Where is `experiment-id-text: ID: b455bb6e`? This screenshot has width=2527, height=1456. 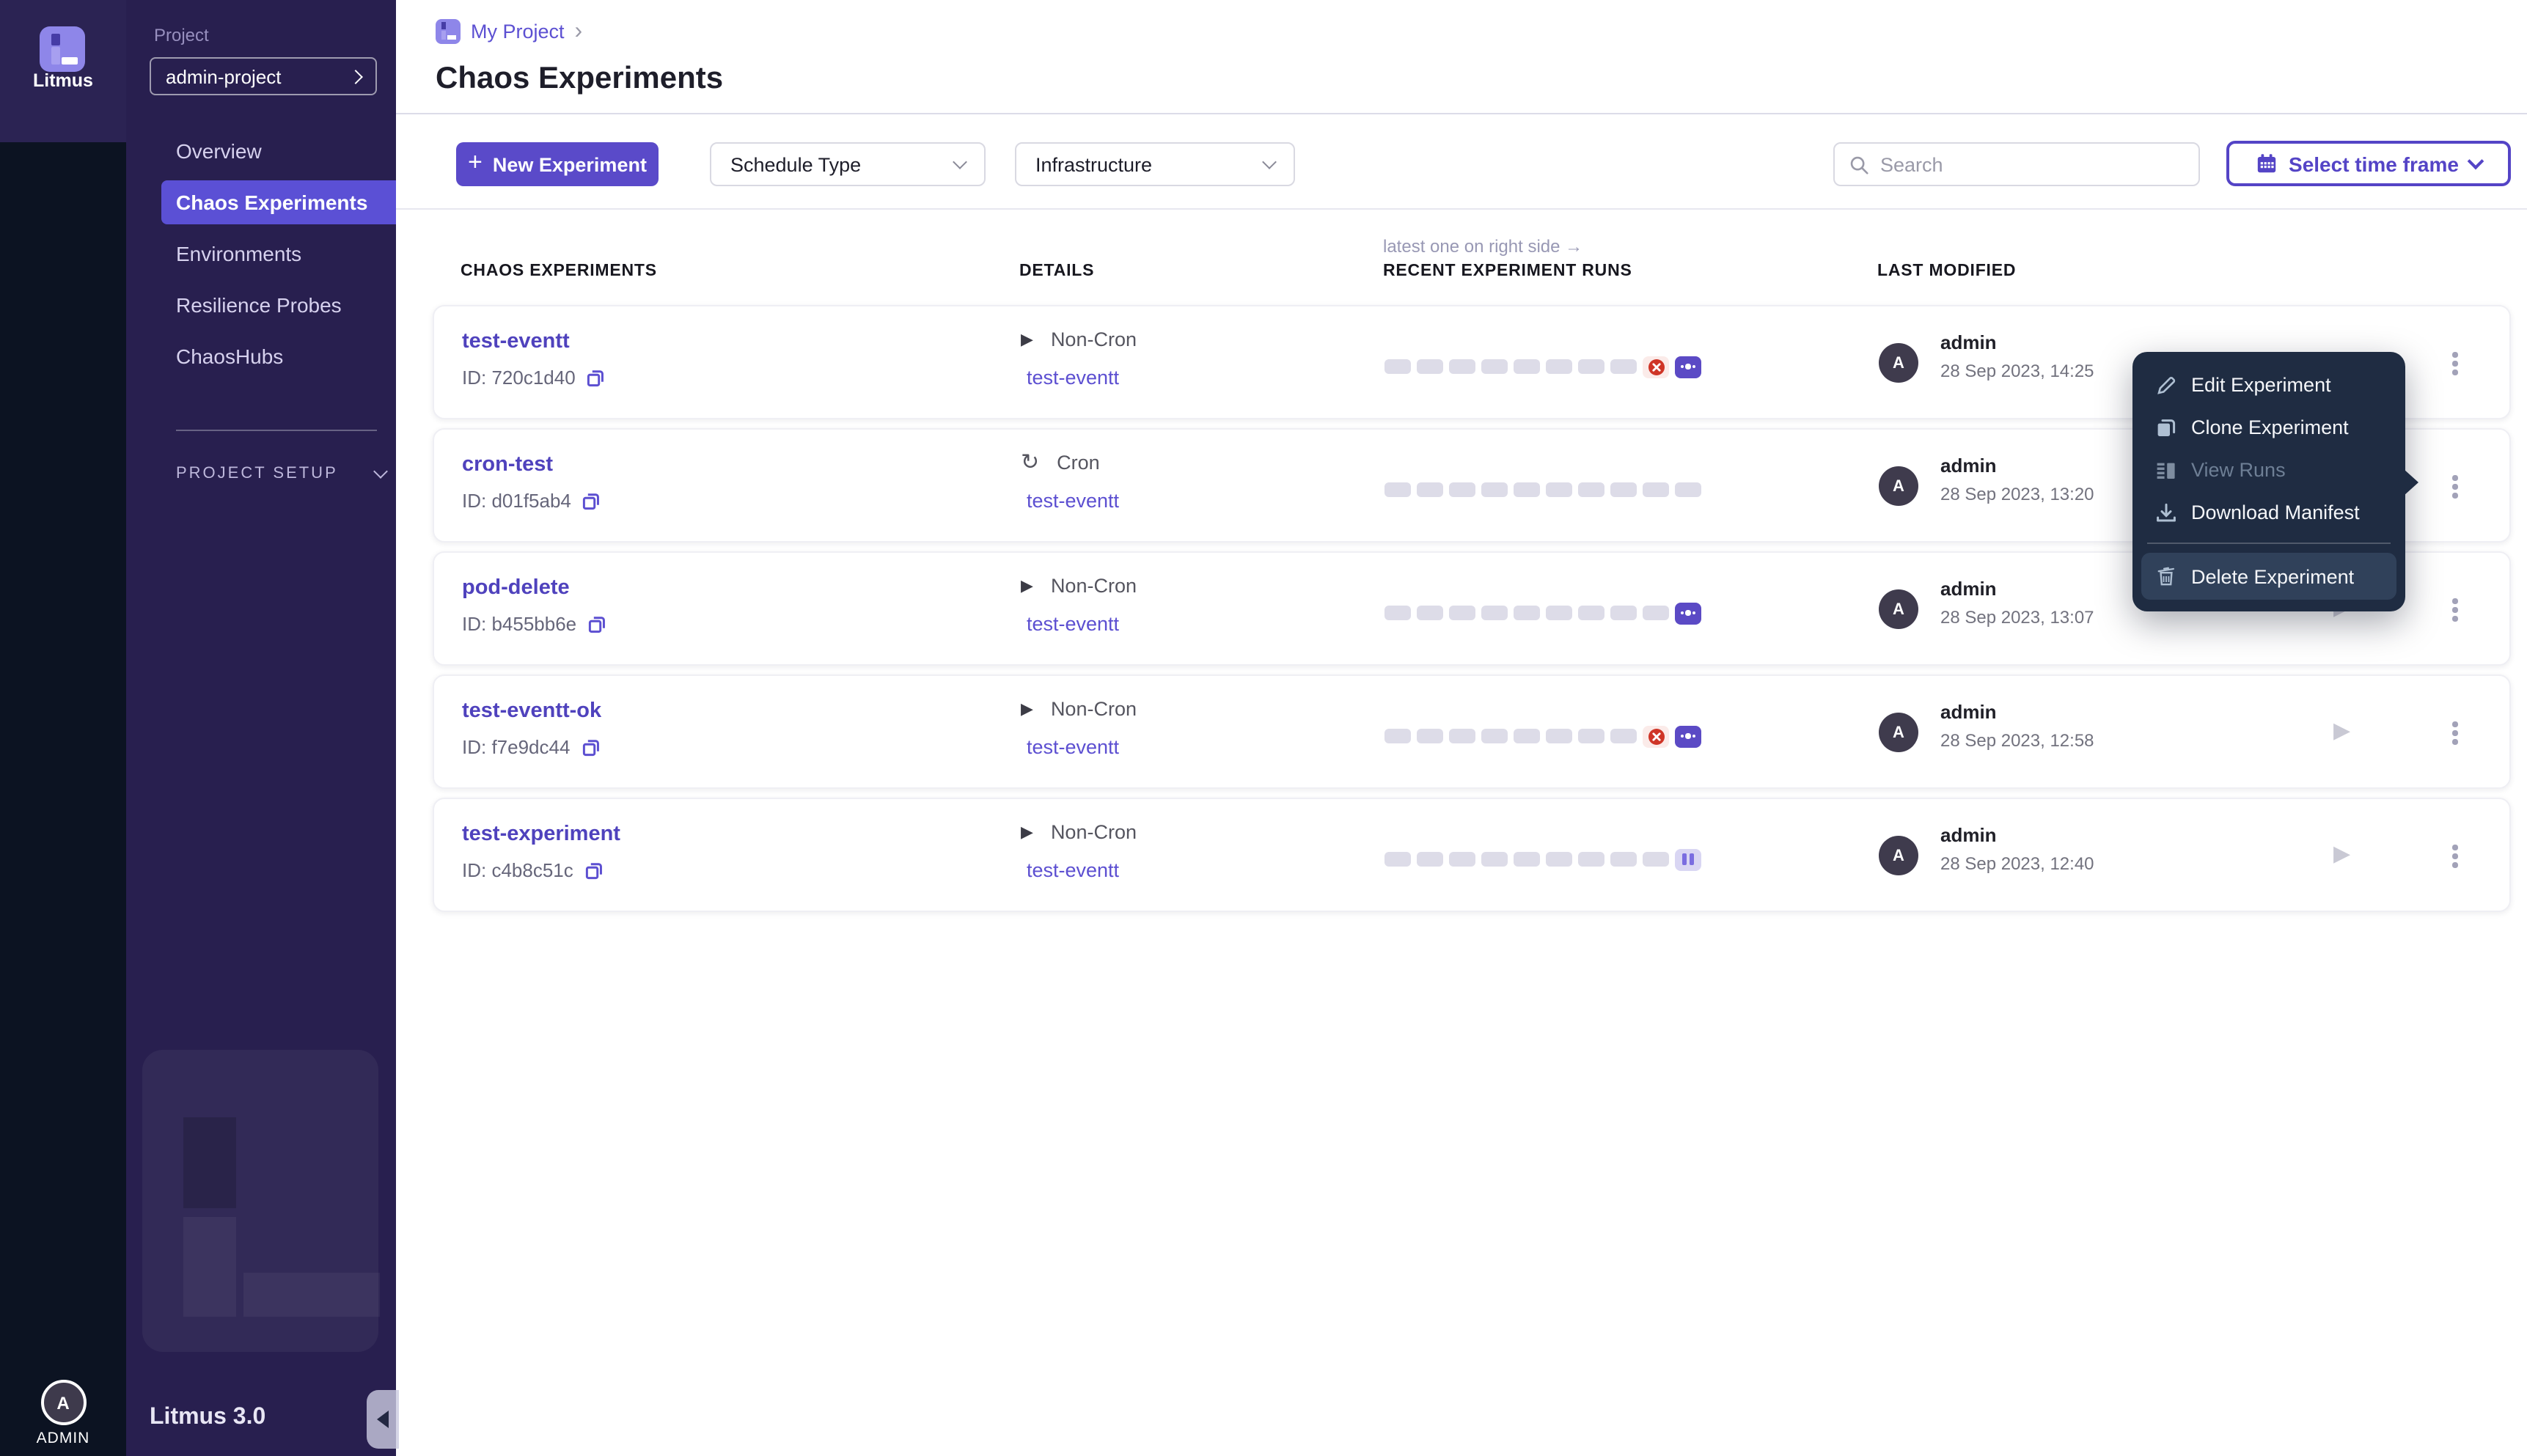
experiment-id-text: ID: b455bb6e is located at coordinates (519, 624).